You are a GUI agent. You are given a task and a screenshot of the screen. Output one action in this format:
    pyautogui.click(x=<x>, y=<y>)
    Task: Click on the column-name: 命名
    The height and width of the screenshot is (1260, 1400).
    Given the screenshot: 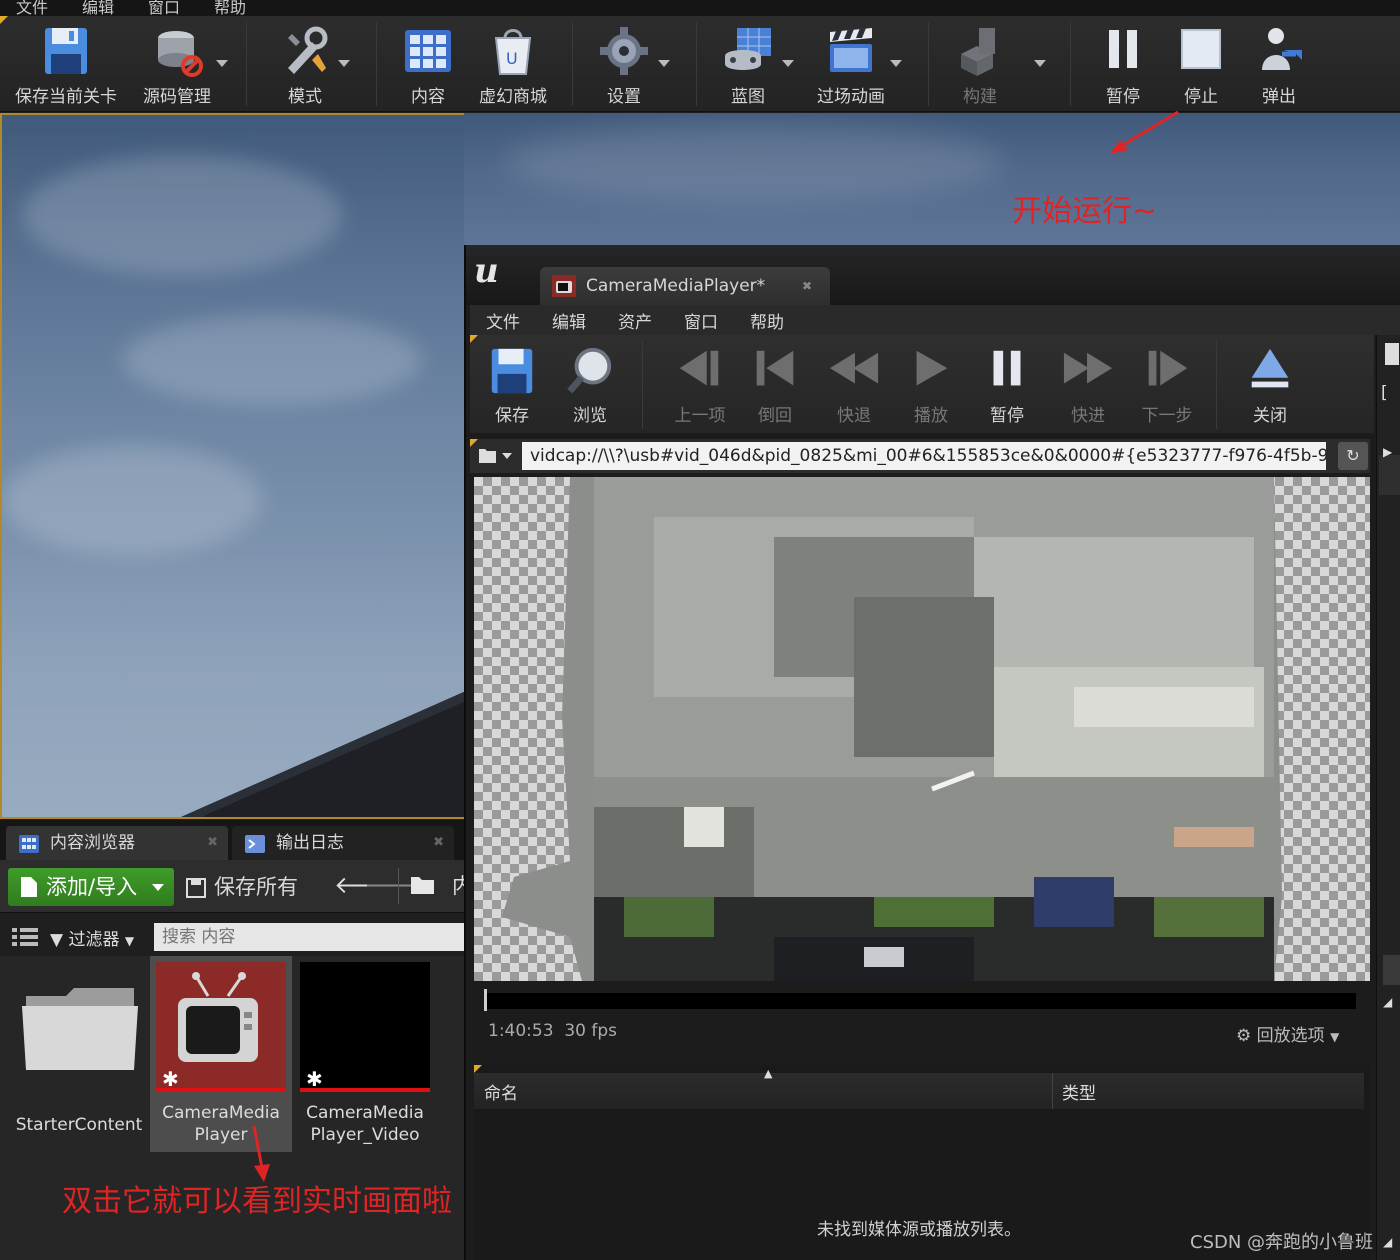 What is the action you would take?
    pyautogui.click(x=501, y=1091)
    